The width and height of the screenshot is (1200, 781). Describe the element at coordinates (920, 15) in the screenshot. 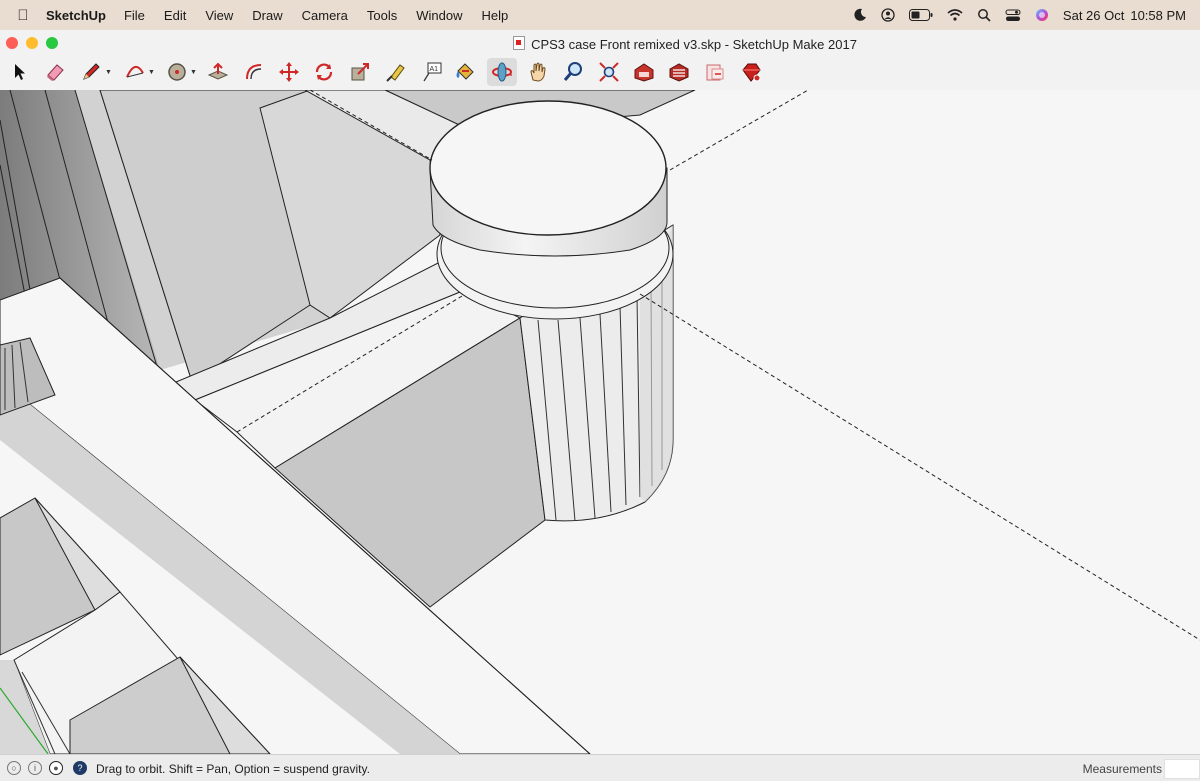

I see `battery-icon` at that location.